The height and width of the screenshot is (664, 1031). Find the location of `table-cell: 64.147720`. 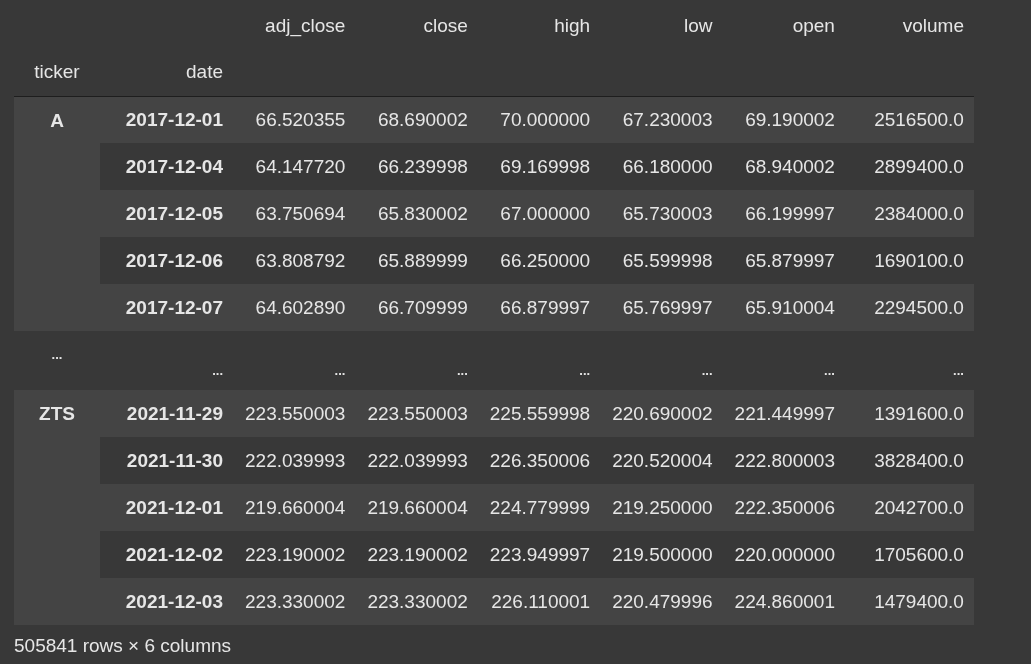

table-cell: 64.147720 is located at coordinates (300, 166).